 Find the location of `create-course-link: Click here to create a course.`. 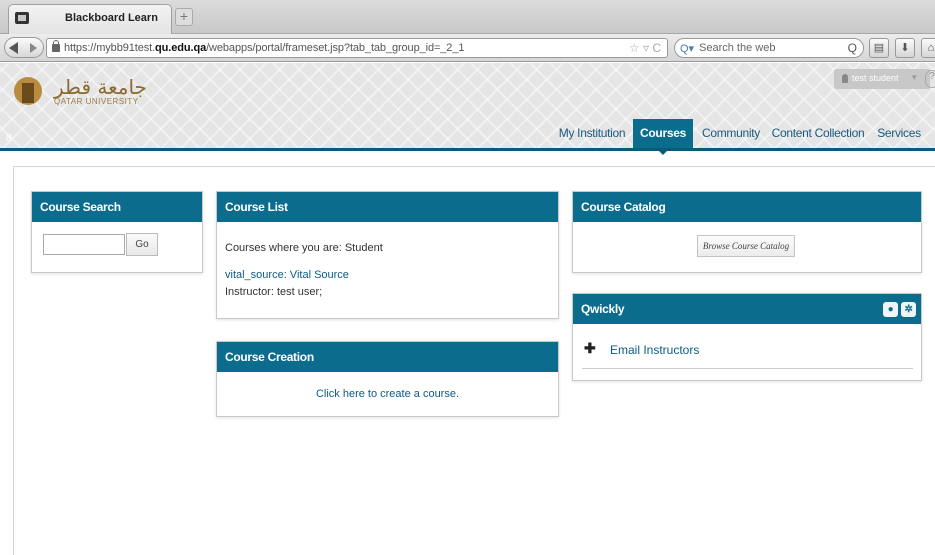

create-course-link: Click here to create a course. is located at coordinates (387, 394).